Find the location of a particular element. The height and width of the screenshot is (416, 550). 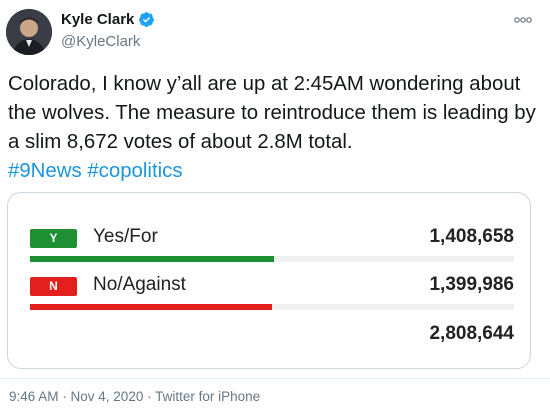

tweet-hashtags: #9News #copolitics is located at coordinates (95, 171).